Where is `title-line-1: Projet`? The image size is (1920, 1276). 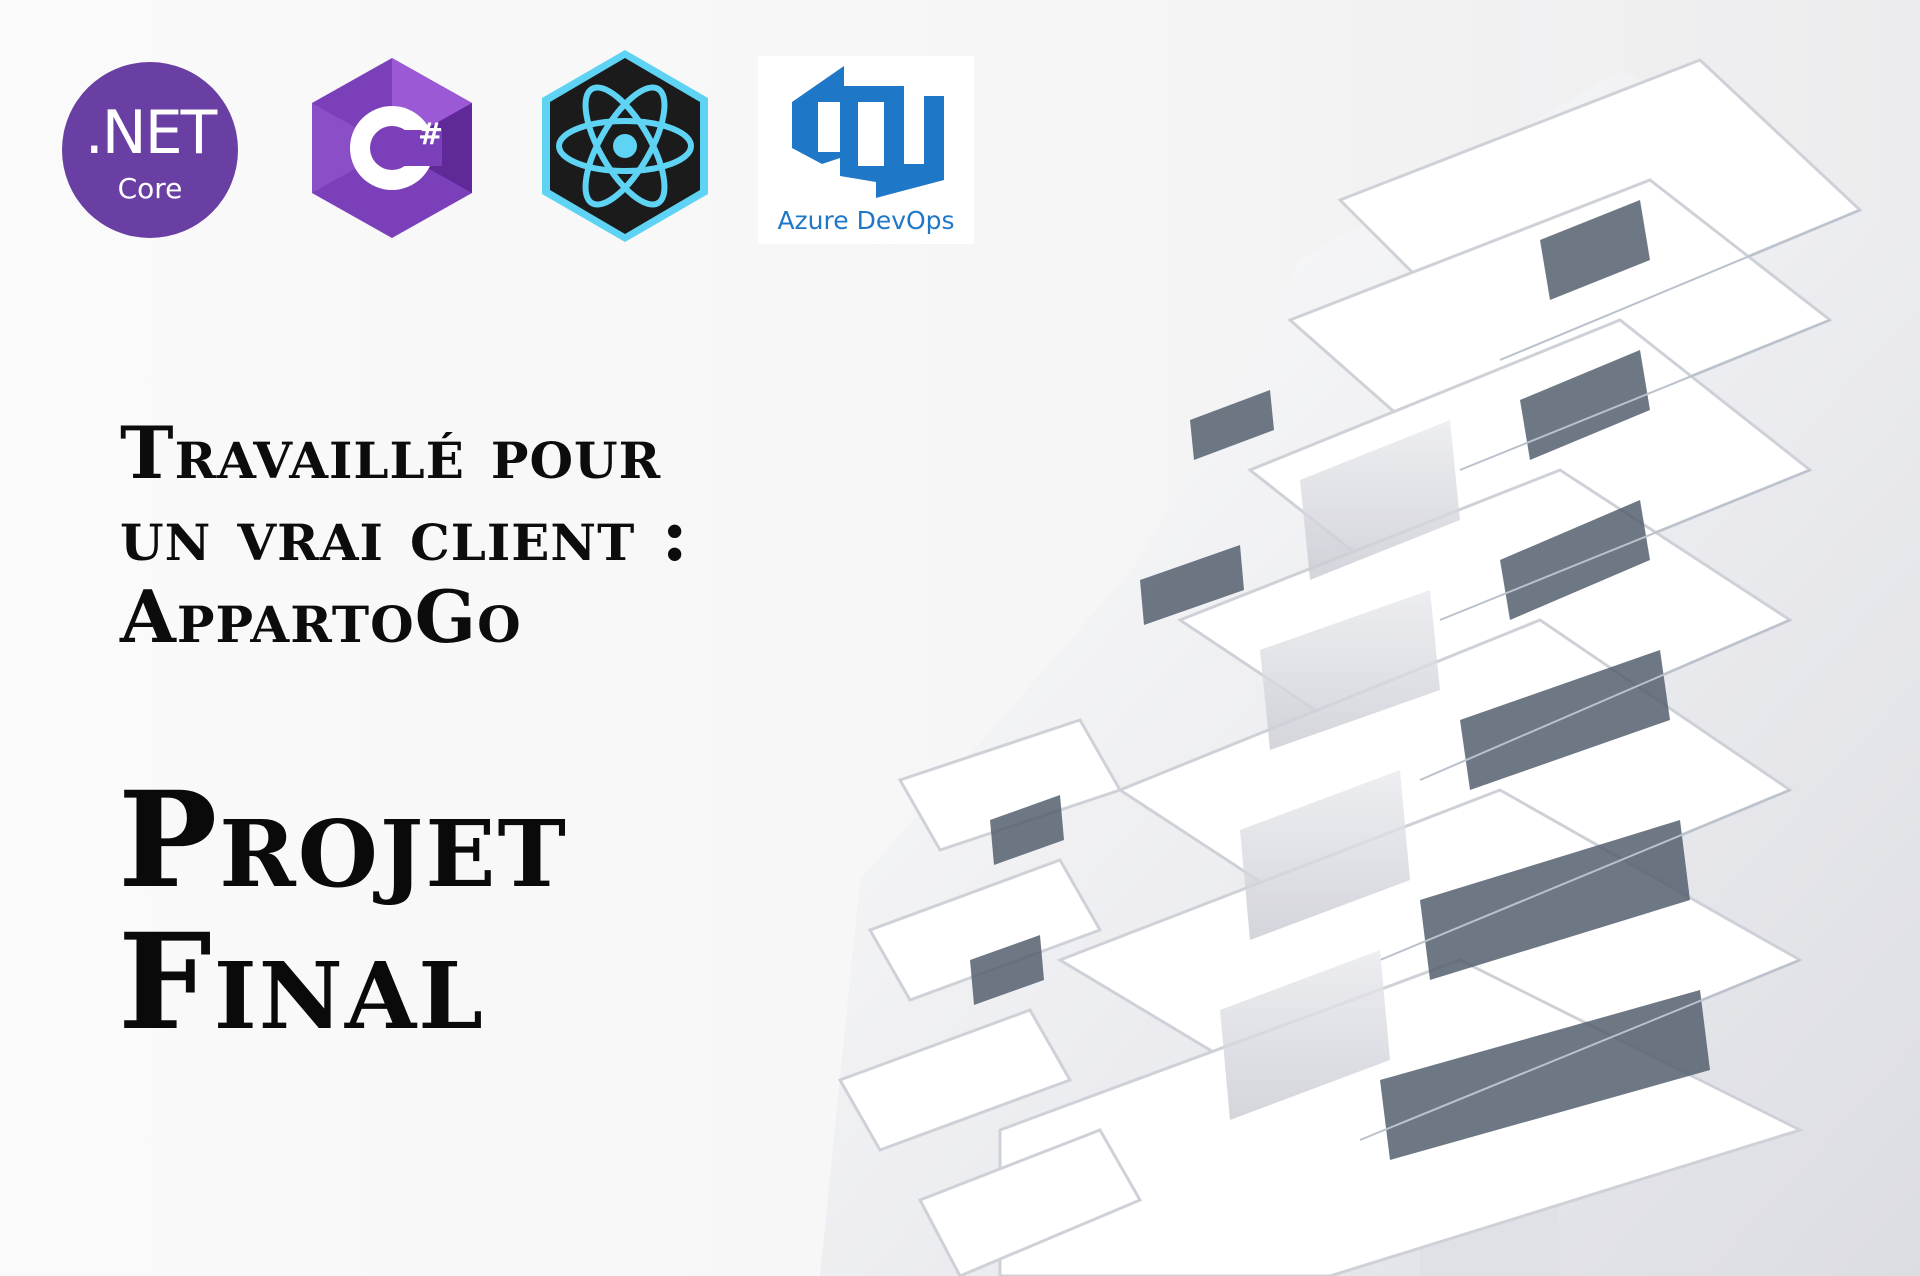 title-line-1: Projet is located at coordinates (343, 840).